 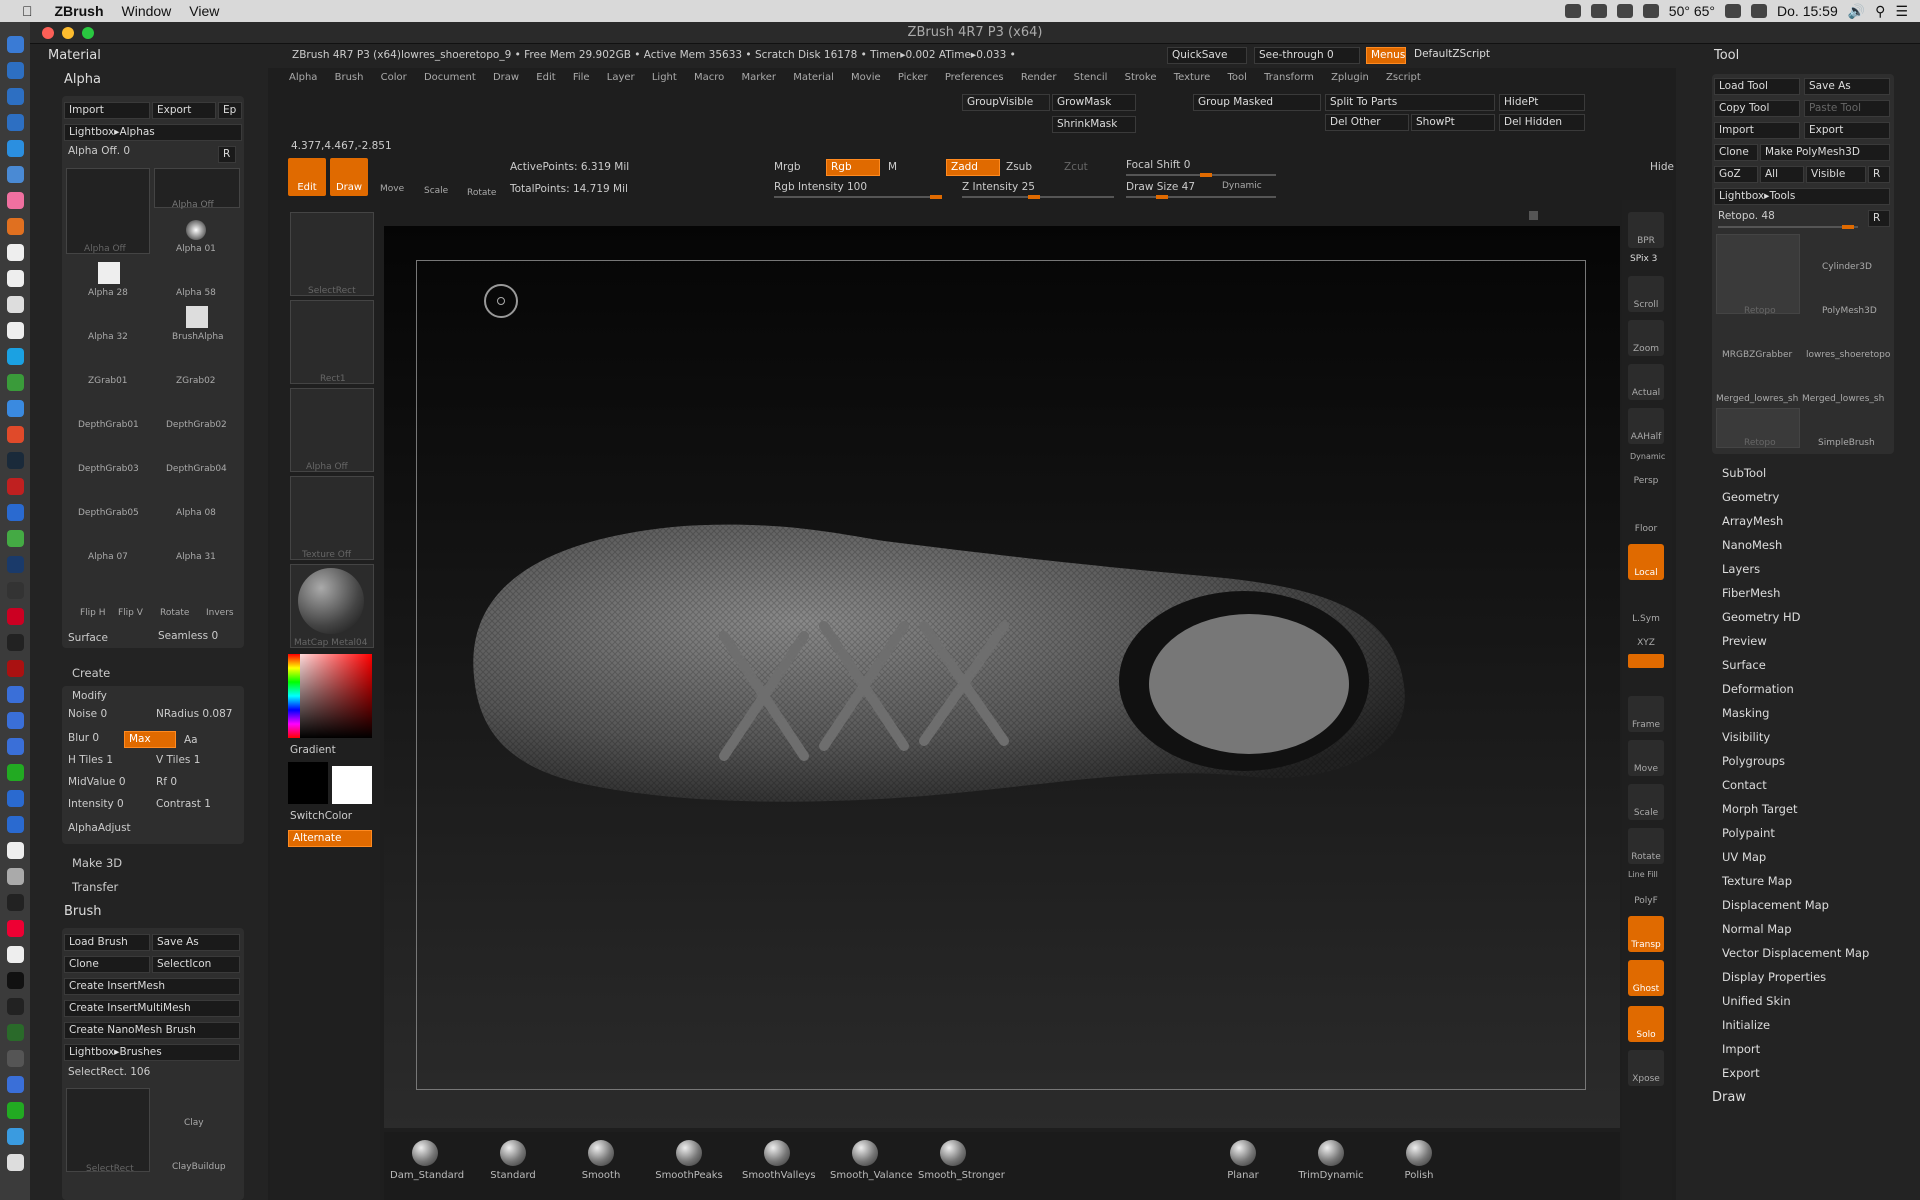 What do you see at coordinates (152, 986) in the screenshot?
I see `create-insertmesh-button: Create InsertMesh` at bounding box center [152, 986].